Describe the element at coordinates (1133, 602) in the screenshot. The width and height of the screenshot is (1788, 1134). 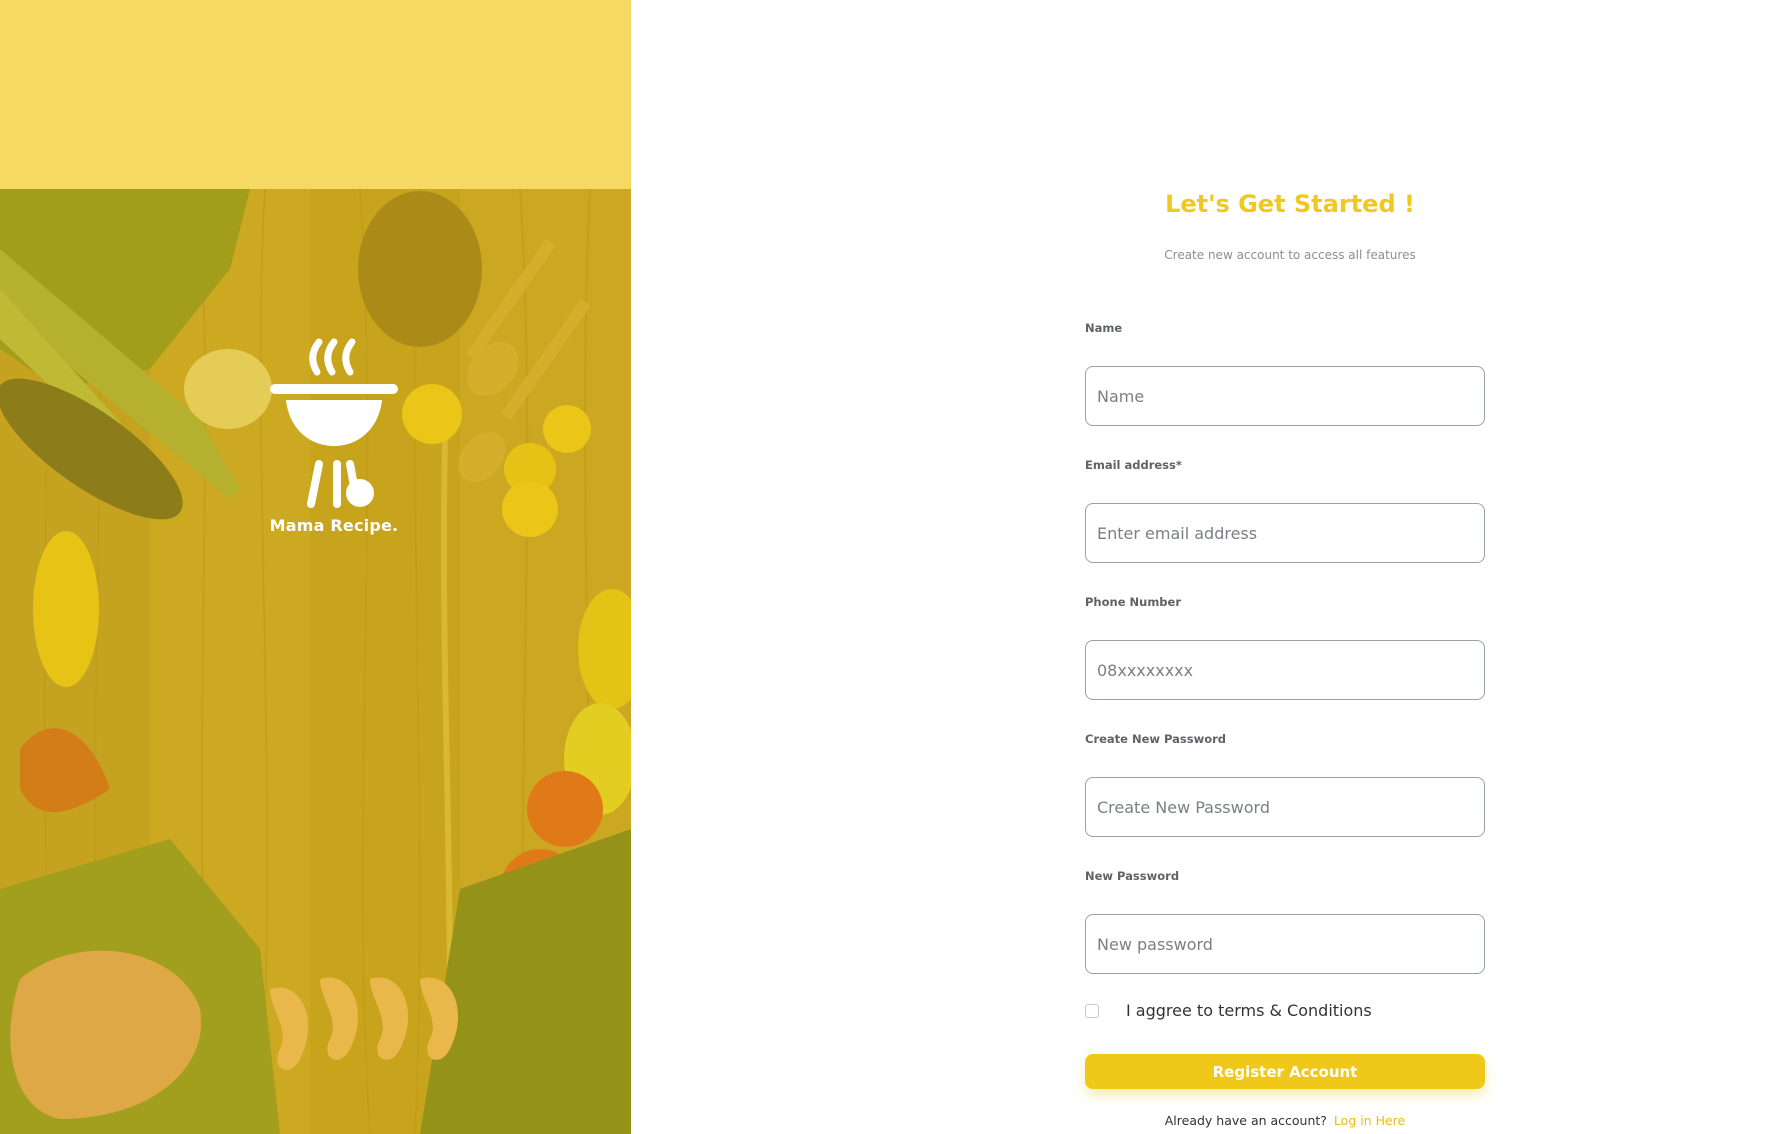
I see `phone-label: Phone Number` at that location.